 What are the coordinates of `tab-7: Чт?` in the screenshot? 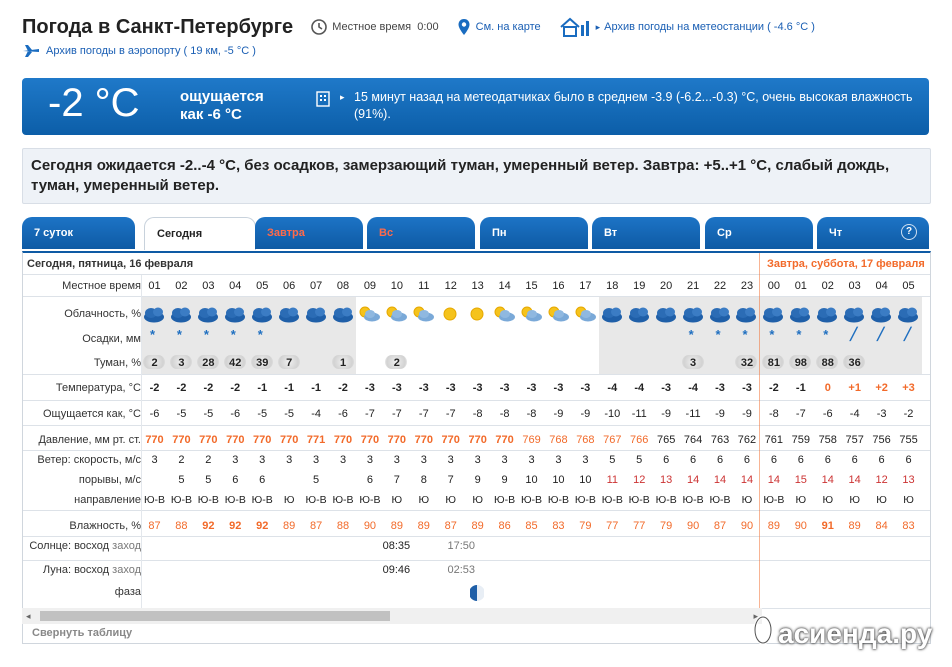 It's located at (873, 233).